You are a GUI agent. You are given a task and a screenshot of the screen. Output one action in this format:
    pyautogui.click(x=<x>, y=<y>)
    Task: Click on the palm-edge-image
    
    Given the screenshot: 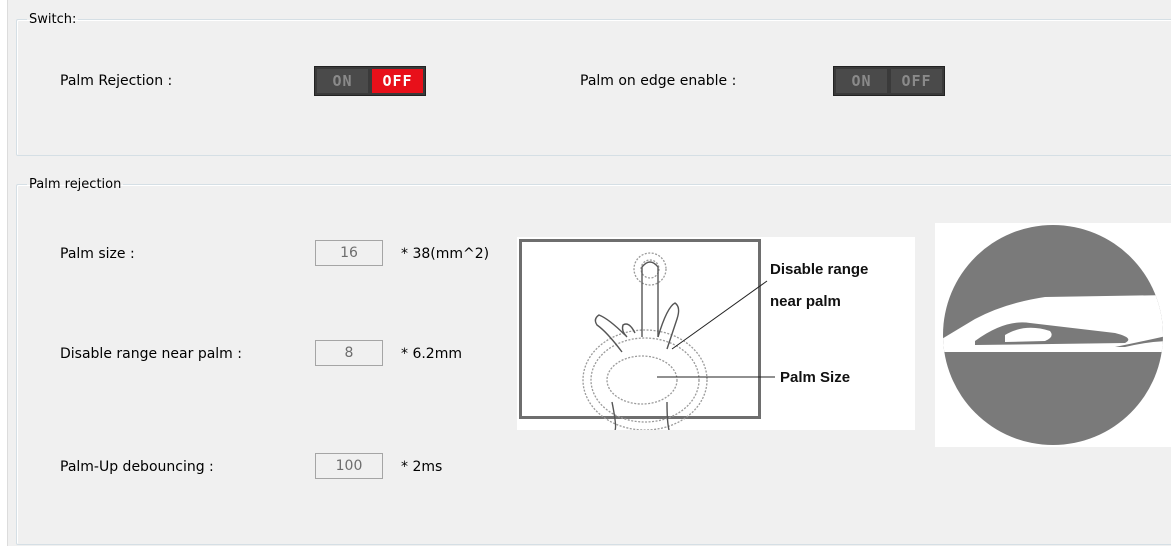 What is the action you would take?
    pyautogui.click(x=1053, y=335)
    